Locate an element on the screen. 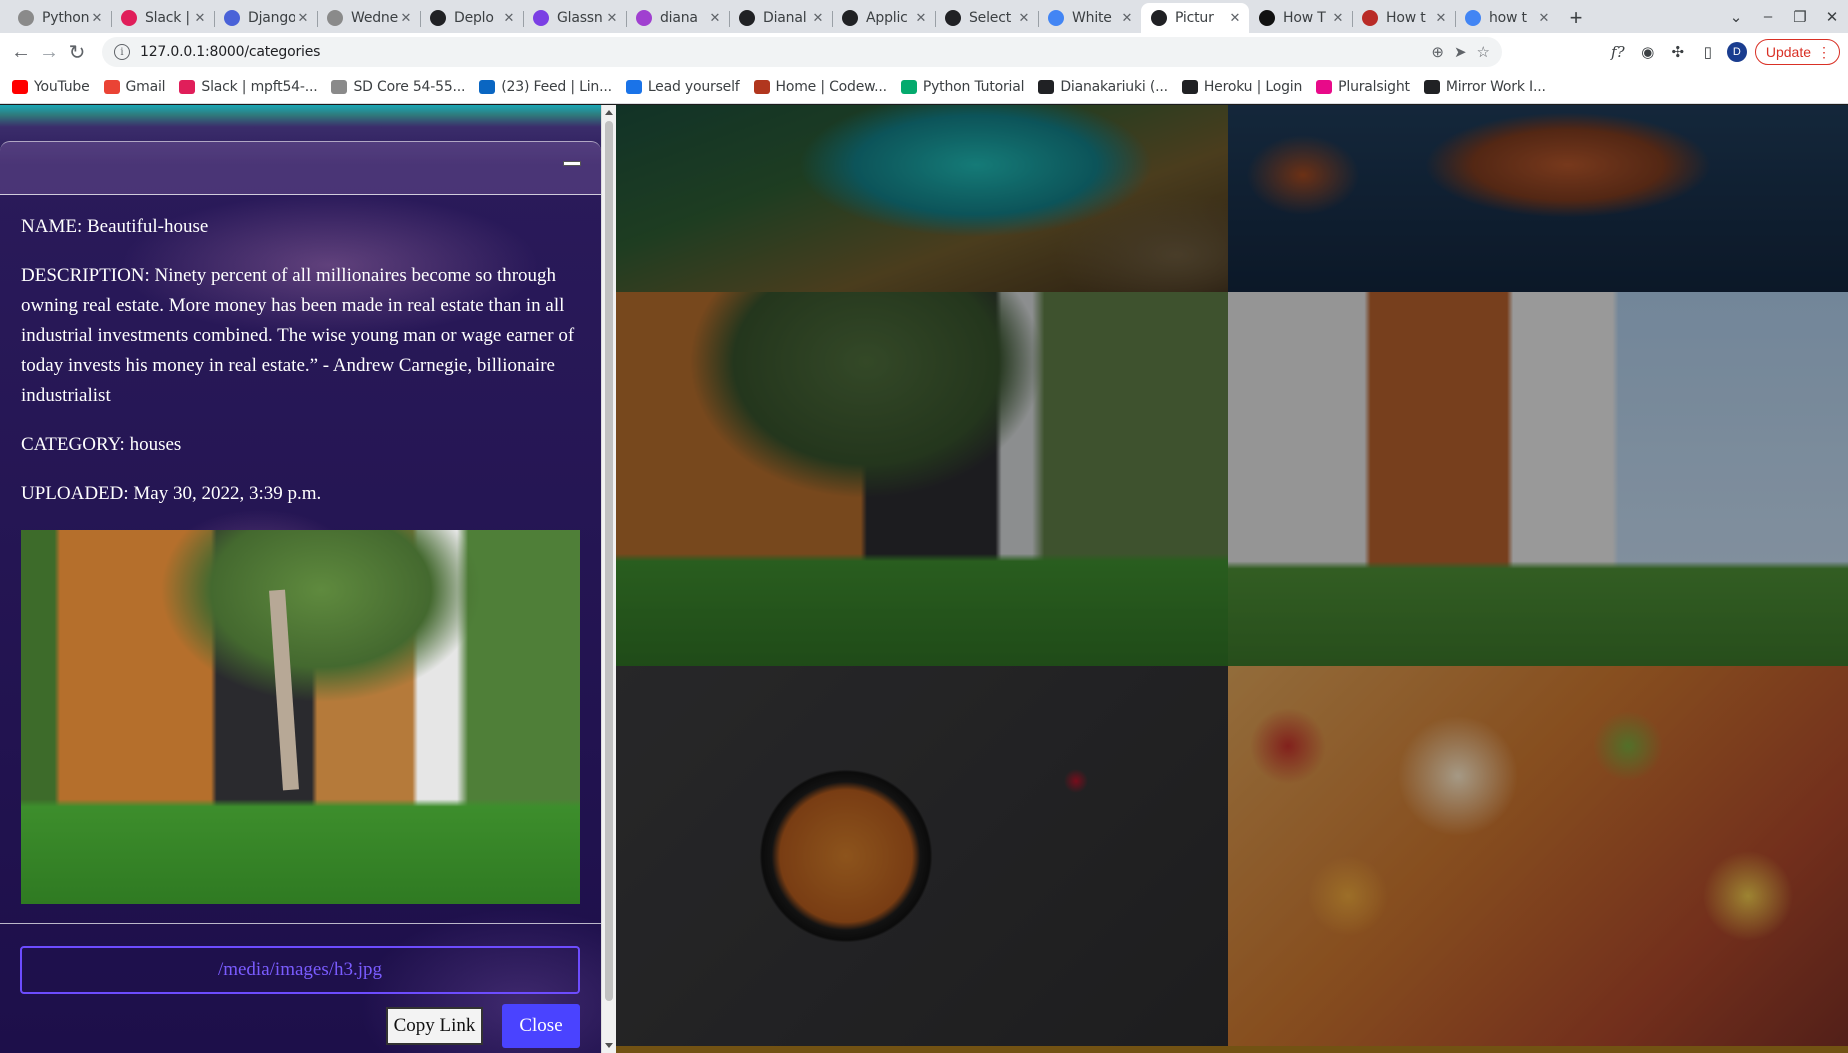 The width and height of the screenshot is (1848, 1053). modal-footer-divider is located at coordinates (300, 923).